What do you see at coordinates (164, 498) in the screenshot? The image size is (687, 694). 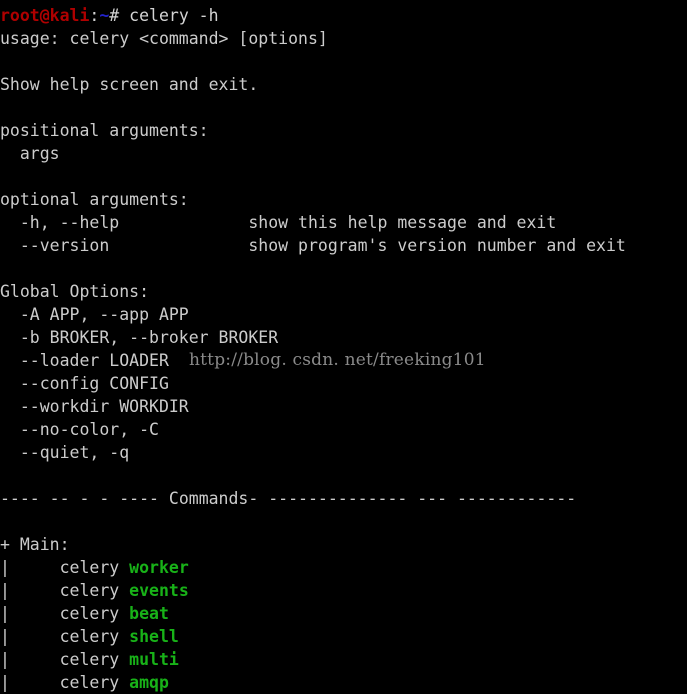 I see `separator-space-left` at bounding box center [164, 498].